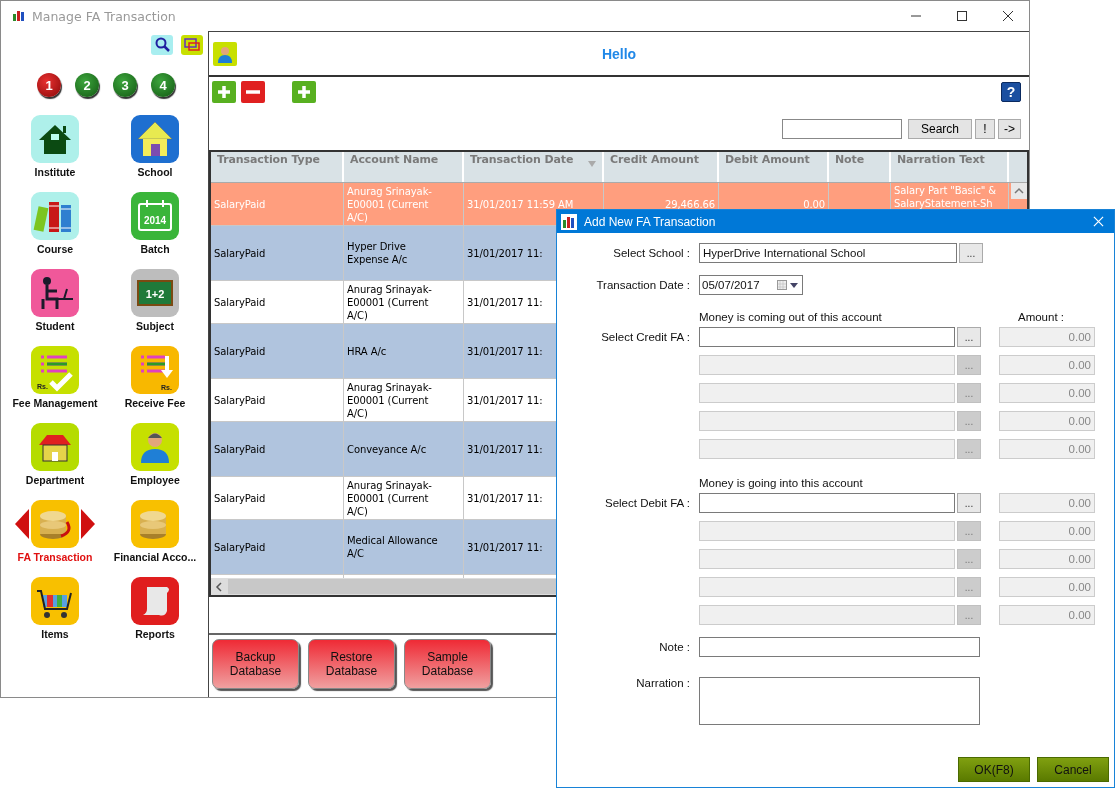  What do you see at coordinates (647, 503) in the screenshot?
I see `field-label: Select Debit FA :` at bounding box center [647, 503].